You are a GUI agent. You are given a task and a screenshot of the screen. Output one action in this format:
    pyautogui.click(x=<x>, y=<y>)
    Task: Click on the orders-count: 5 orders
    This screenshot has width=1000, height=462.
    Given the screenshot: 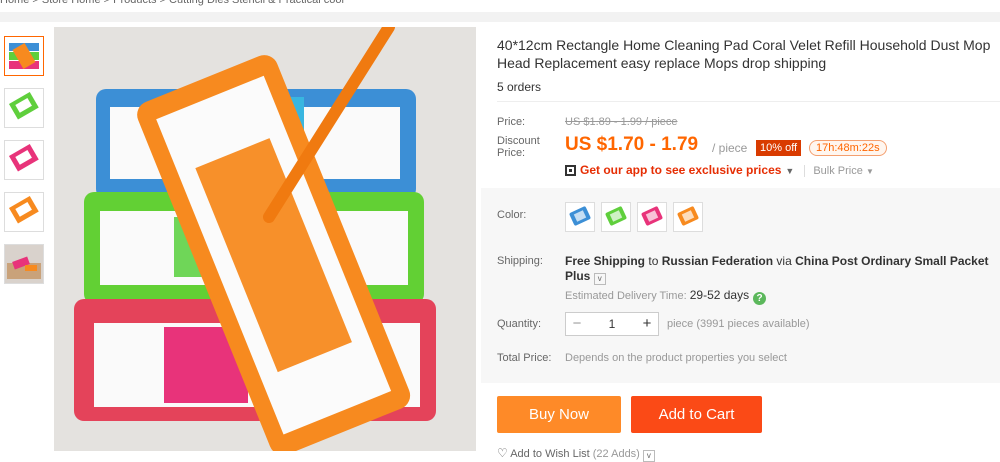 What is the action you would take?
    pyautogui.click(x=519, y=87)
    